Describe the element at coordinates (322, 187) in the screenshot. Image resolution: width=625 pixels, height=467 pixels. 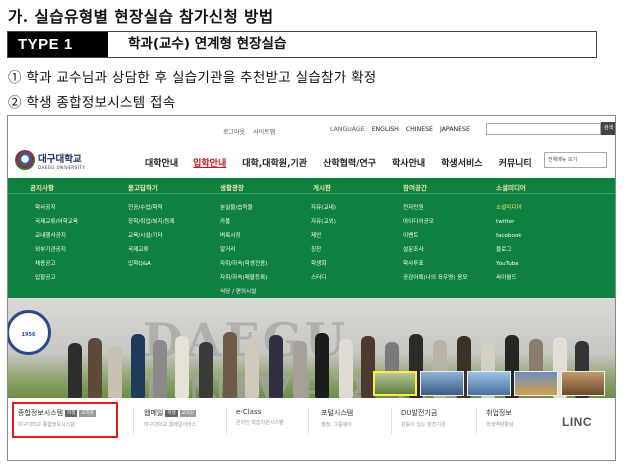
I see `mega-head-board: 게시판` at that location.